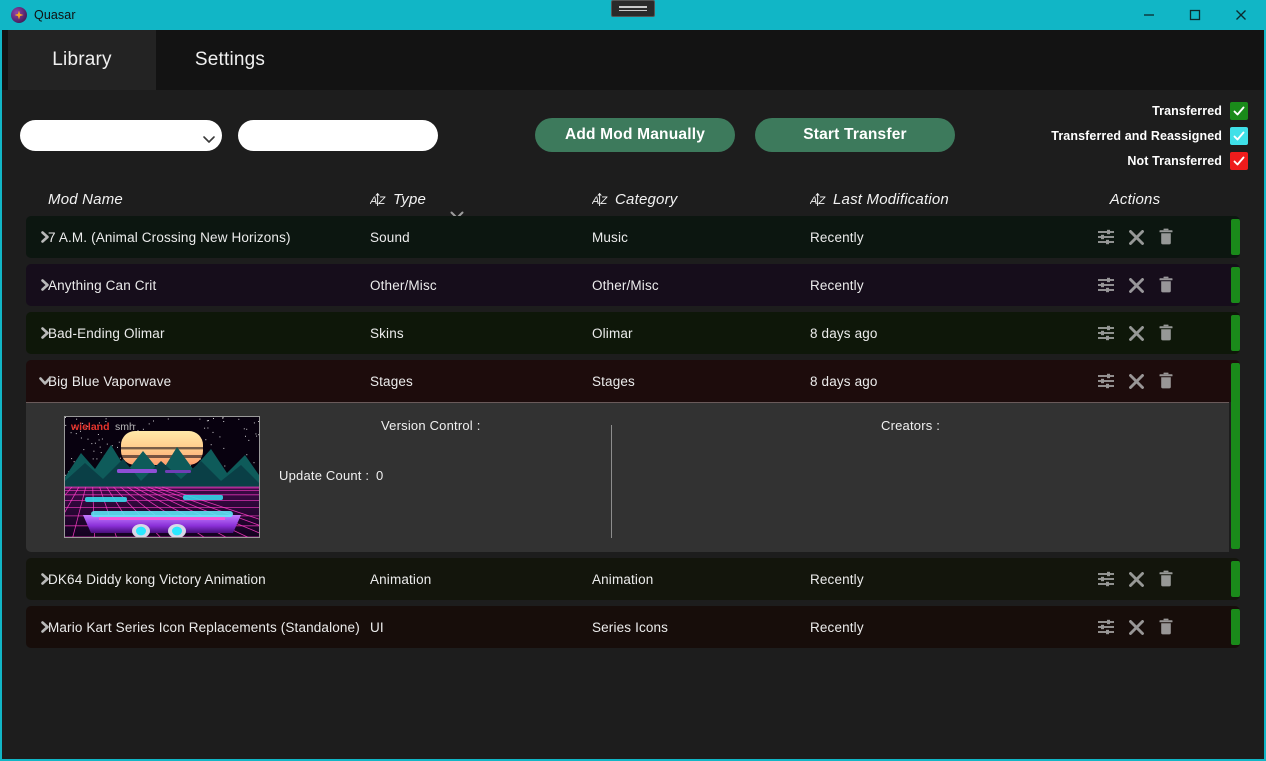 The height and width of the screenshot is (761, 1266). What do you see at coordinates (625, 285) in the screenshot?
I see `cell-category: Other/Misc` at bounding box center [625, 285].